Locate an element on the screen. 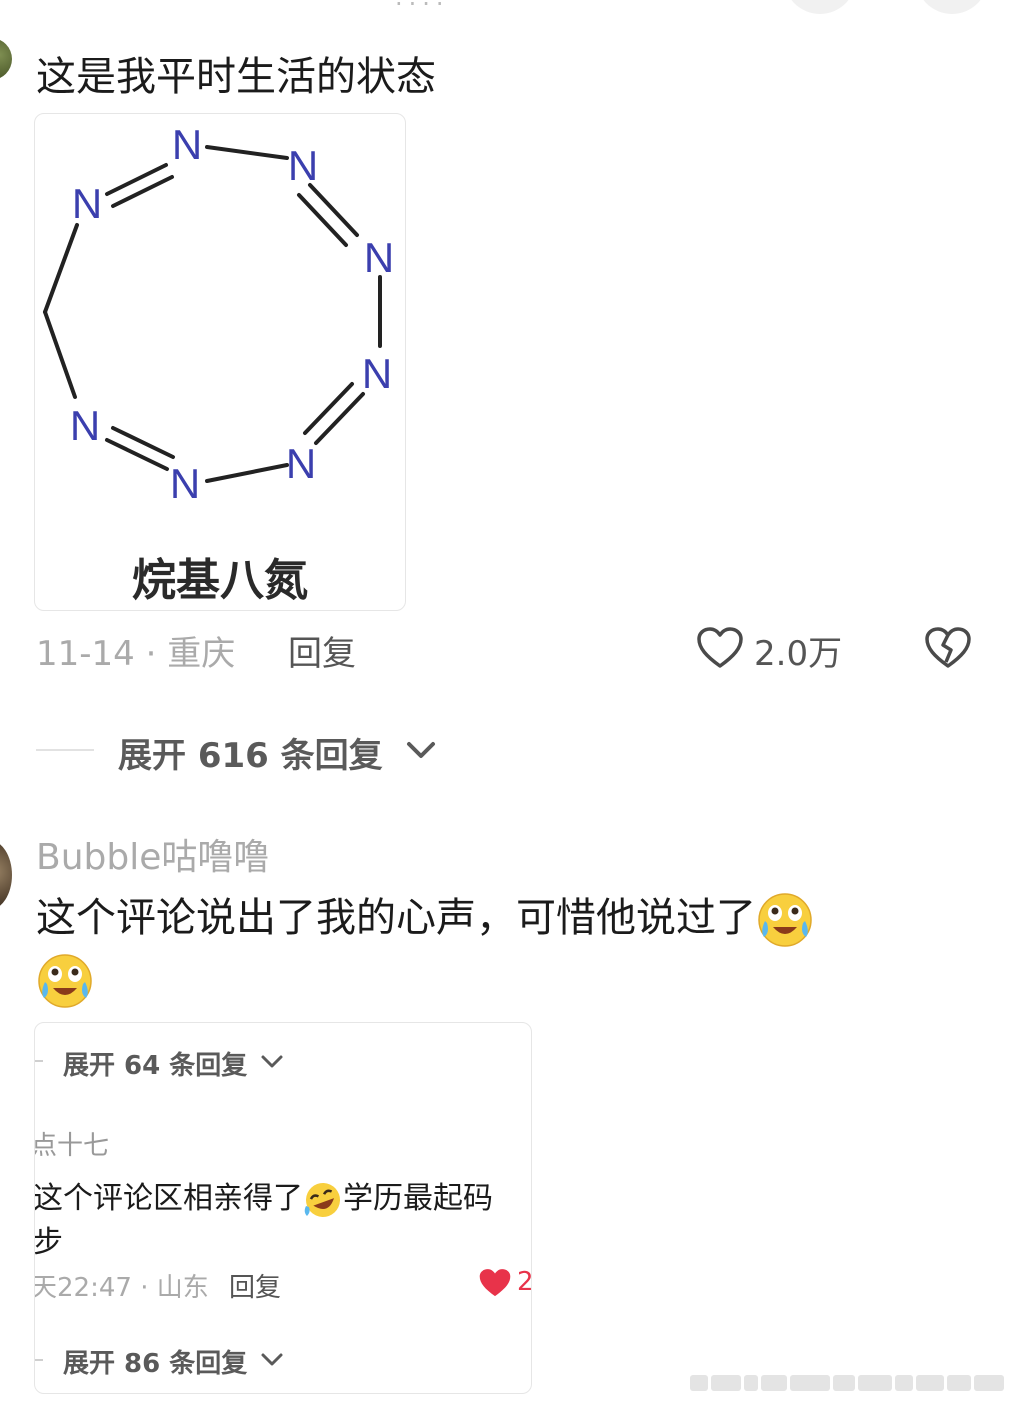 The width and height of the screenshot is (1024, 1404). top-bar: ···· is located at coordinates (512, 11).